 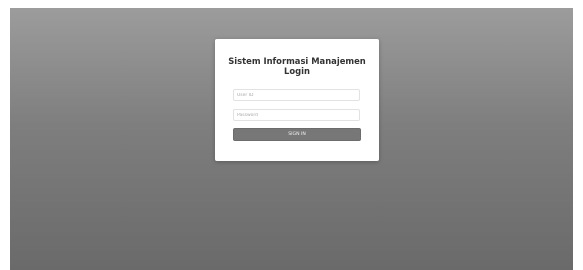 I want to click on login-title: Sistem Informasi Manajemen Login, so click(x=297, y=66).